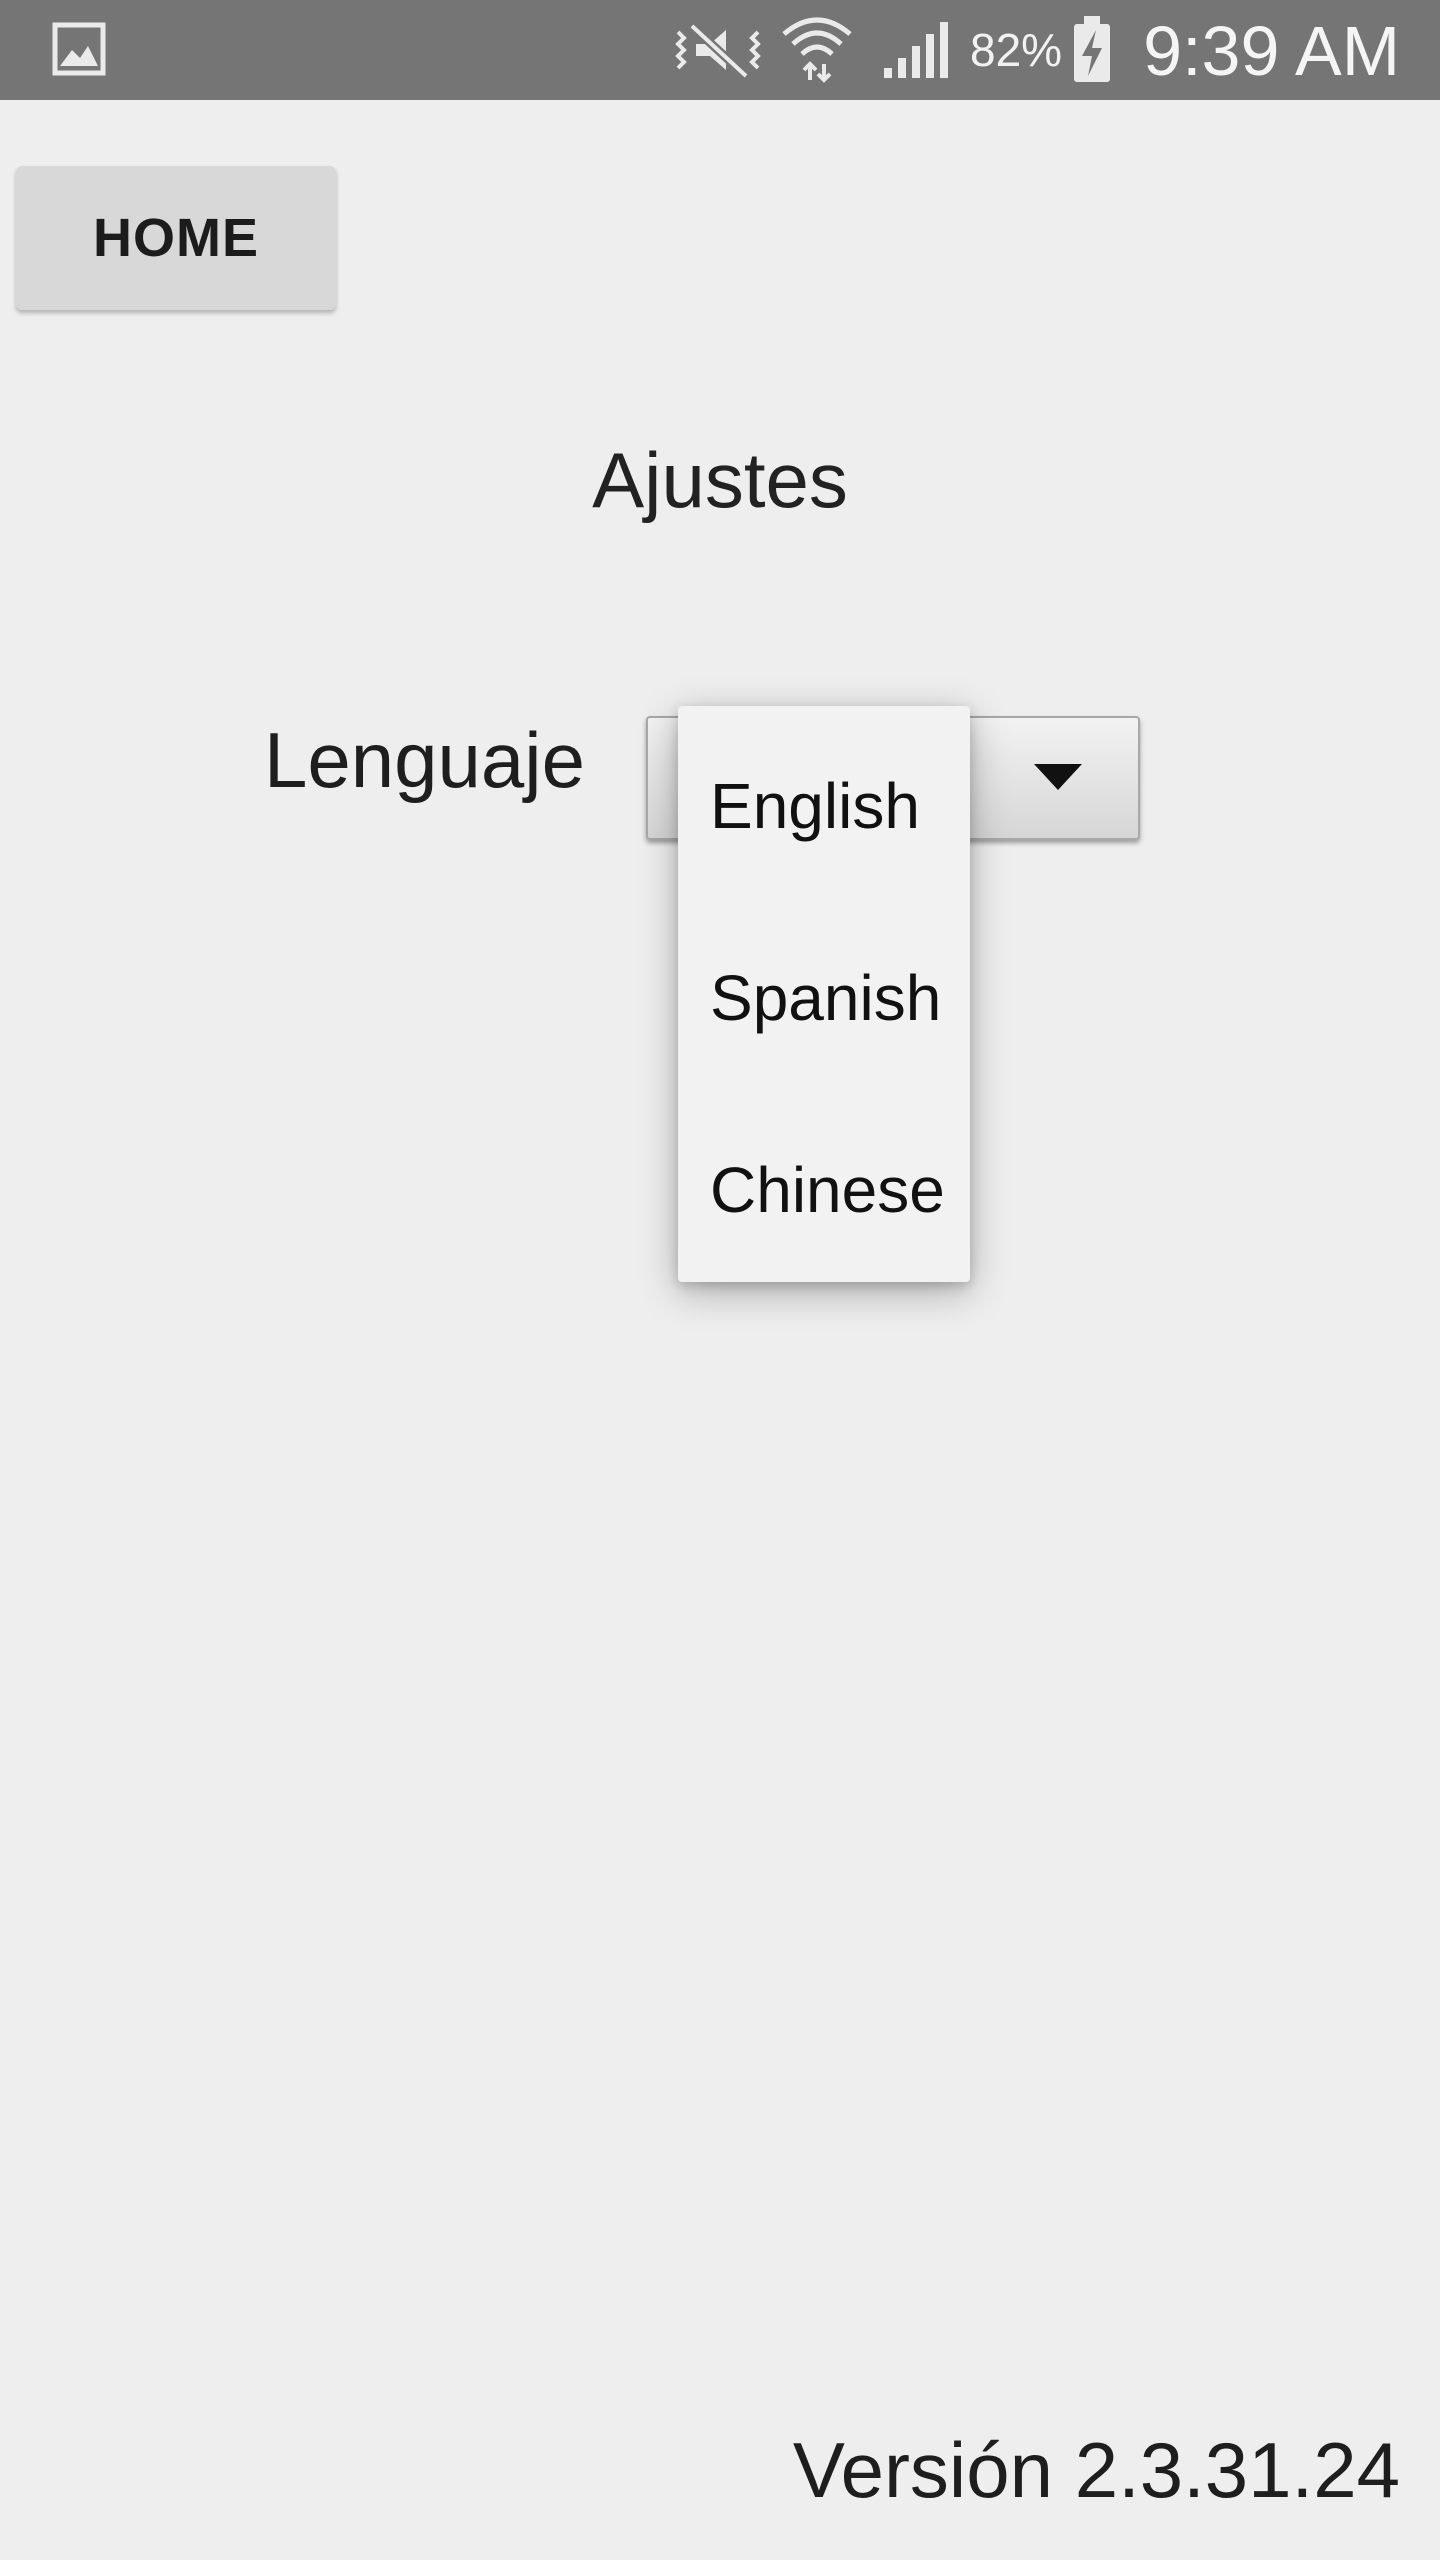 Image resolution: width=1440 pixels, height=2560 pixels. I want to click on page-title: Ajustes, so click(720, 480).